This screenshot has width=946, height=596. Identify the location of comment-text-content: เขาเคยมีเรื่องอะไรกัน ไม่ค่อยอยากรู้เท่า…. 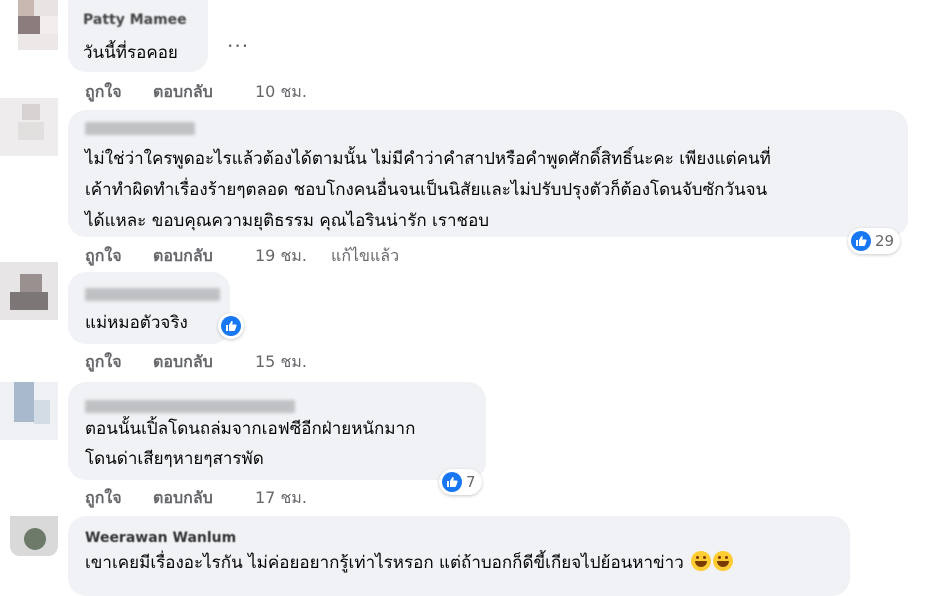
(384, 563).